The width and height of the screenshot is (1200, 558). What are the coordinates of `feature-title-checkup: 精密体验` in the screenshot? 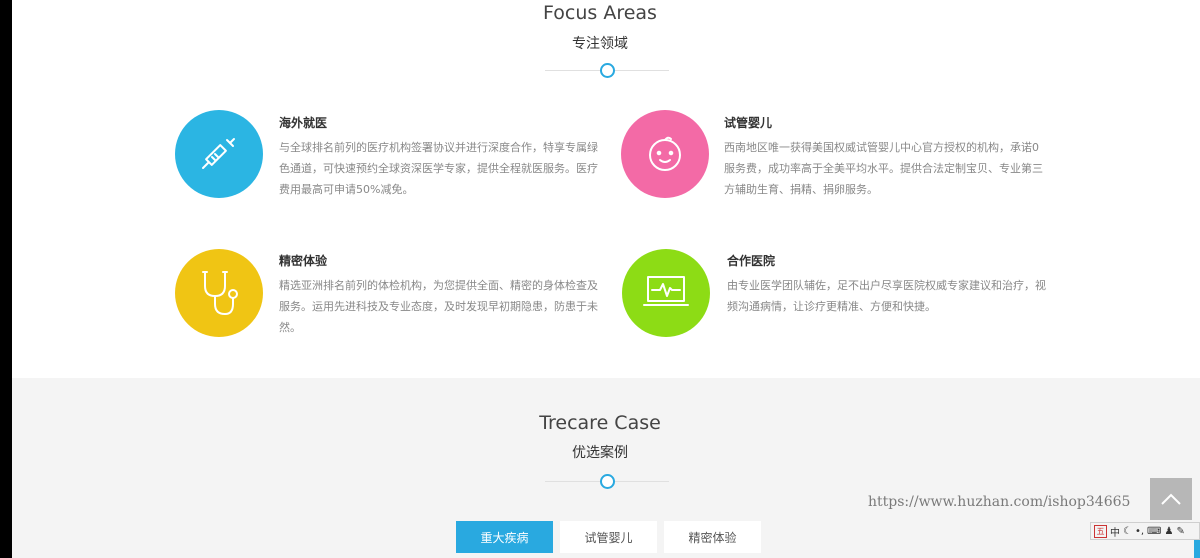 It's located at (303, 261).